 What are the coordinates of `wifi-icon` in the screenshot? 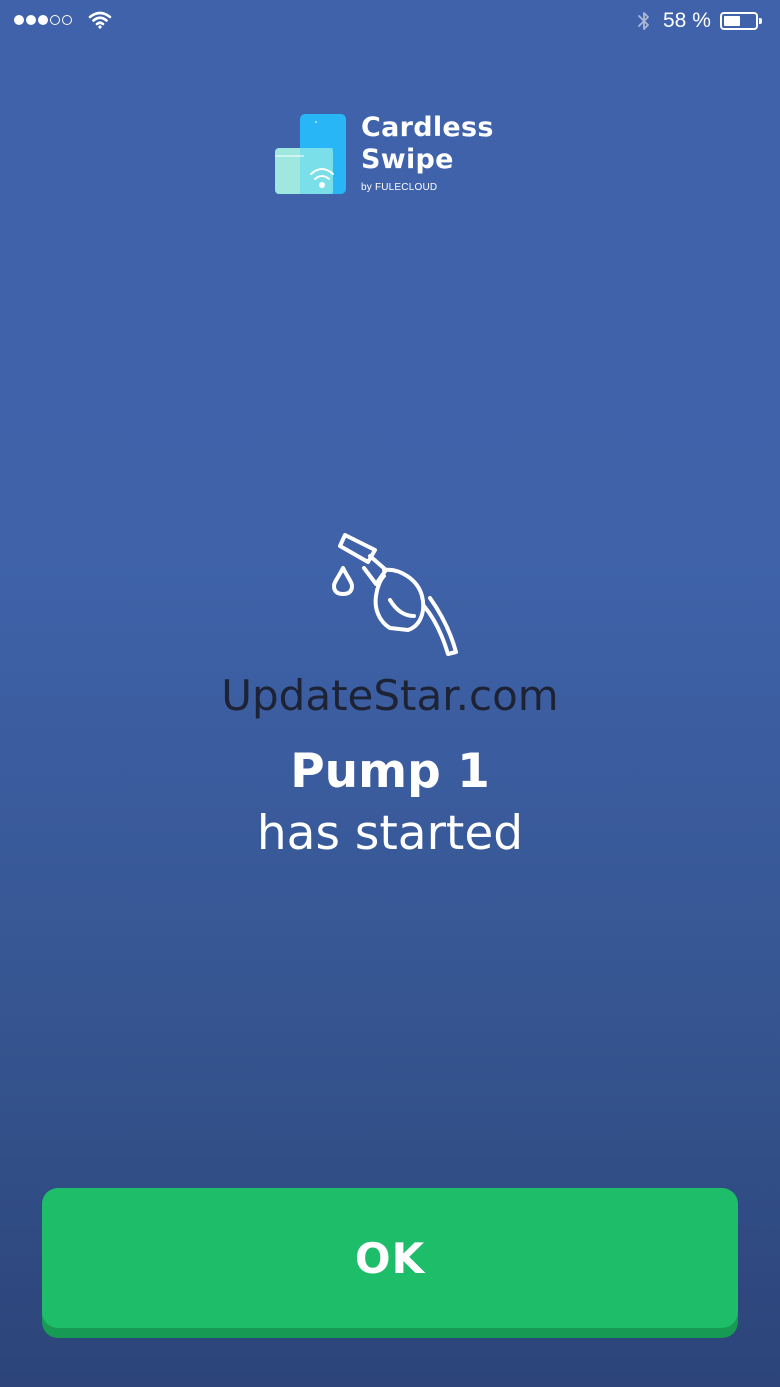 It's located at (100, 20).